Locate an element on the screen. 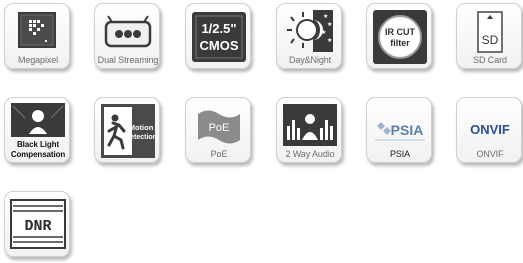 This screenshot has height=263, width=523. motion-line2: Detection is located at coordinates (141, 137).